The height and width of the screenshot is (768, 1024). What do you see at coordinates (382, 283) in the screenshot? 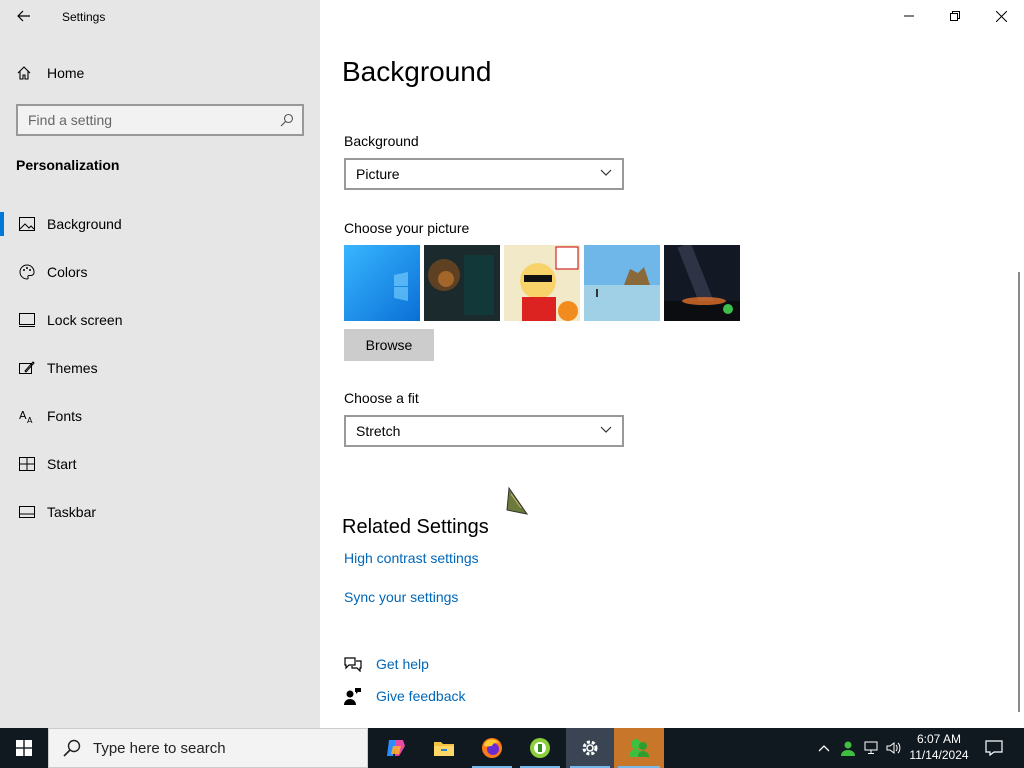
I see `thumbnail-windows-blue` at bounding box center [382, 283].